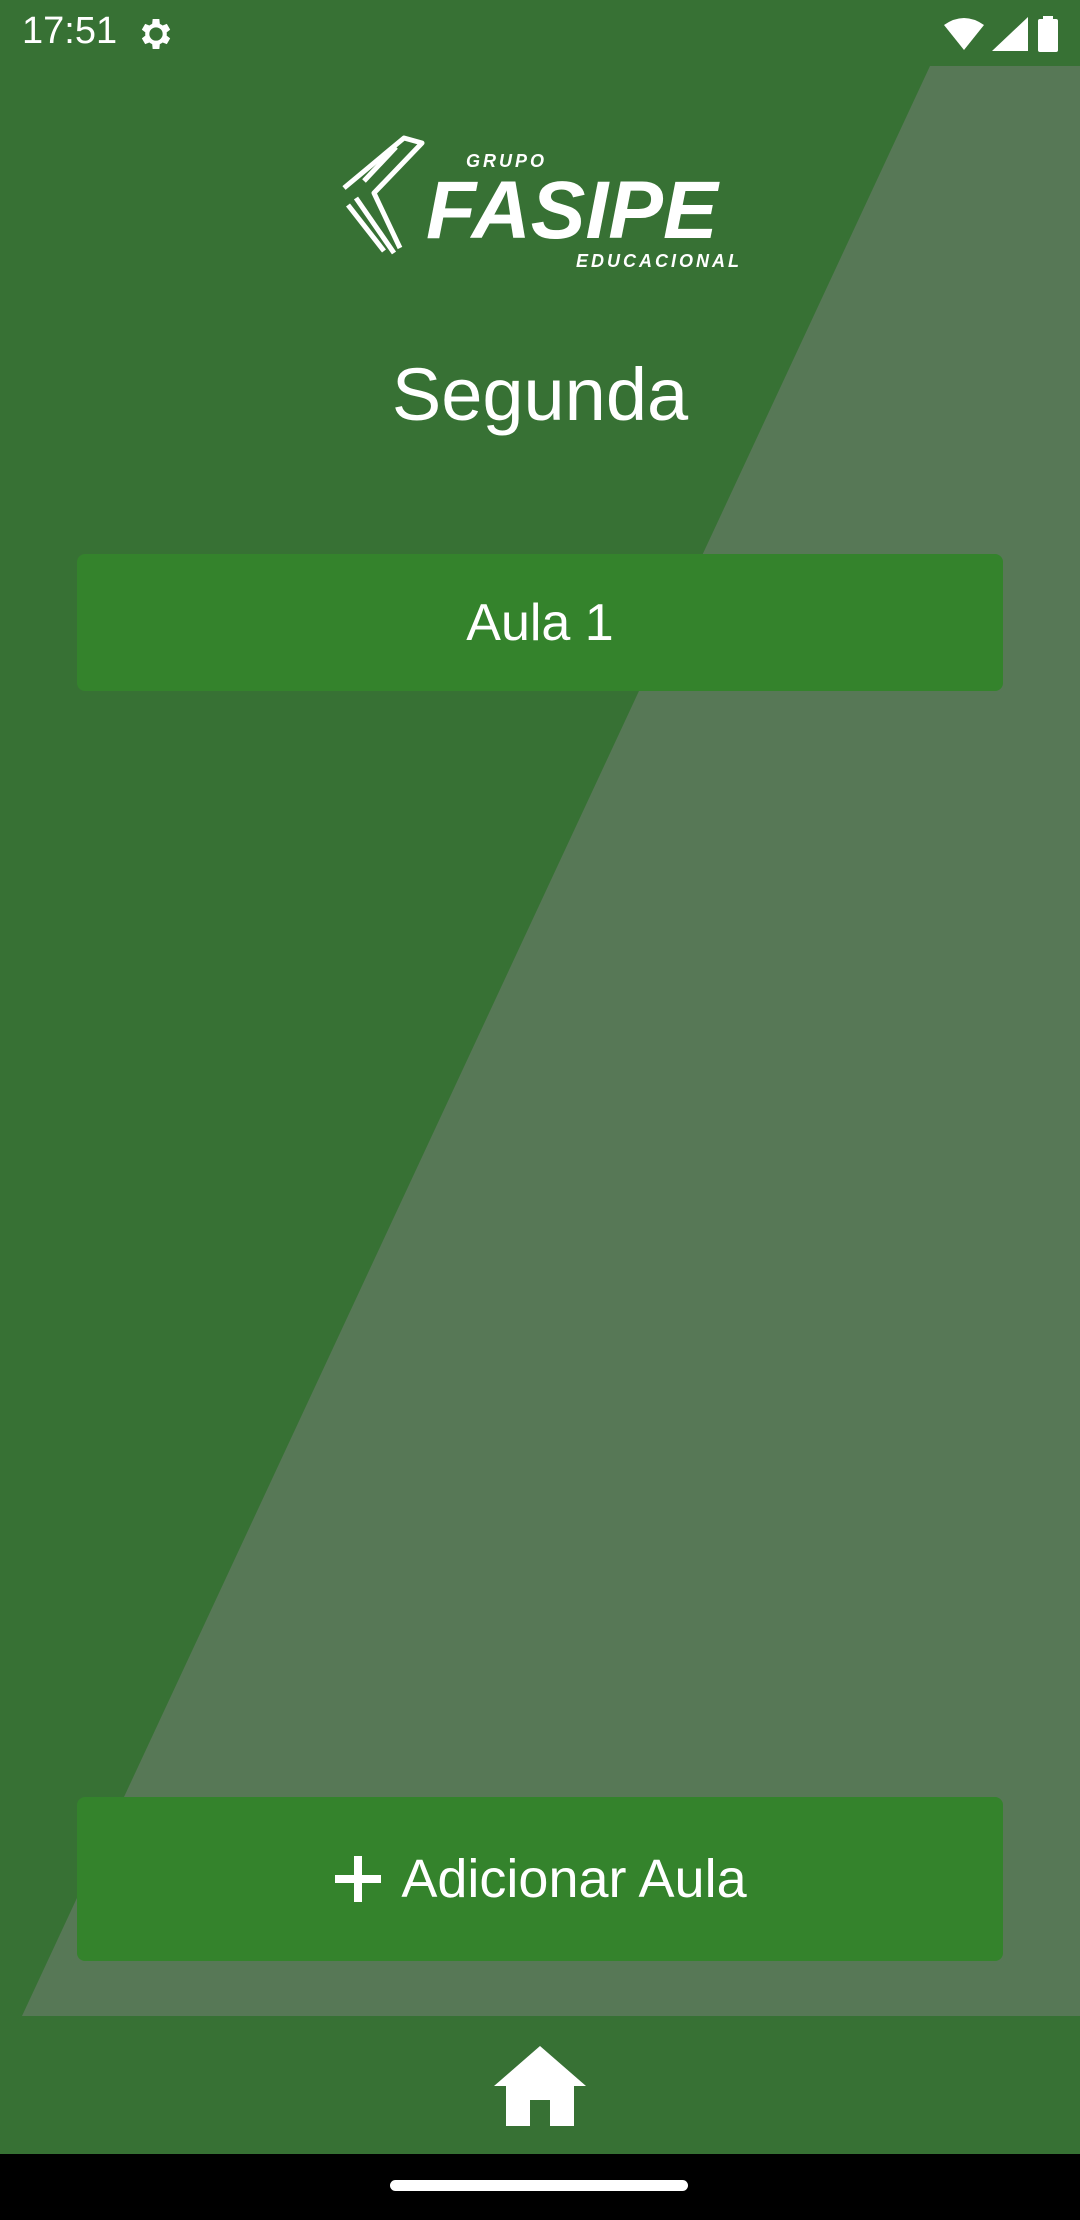 This screenshot has height=2220, width=1080. What do you see at coordinates (659, 261) in the screenshot?
I see `logo-sub-text: EDUCACIONAL` at bounding box center [659, 261].